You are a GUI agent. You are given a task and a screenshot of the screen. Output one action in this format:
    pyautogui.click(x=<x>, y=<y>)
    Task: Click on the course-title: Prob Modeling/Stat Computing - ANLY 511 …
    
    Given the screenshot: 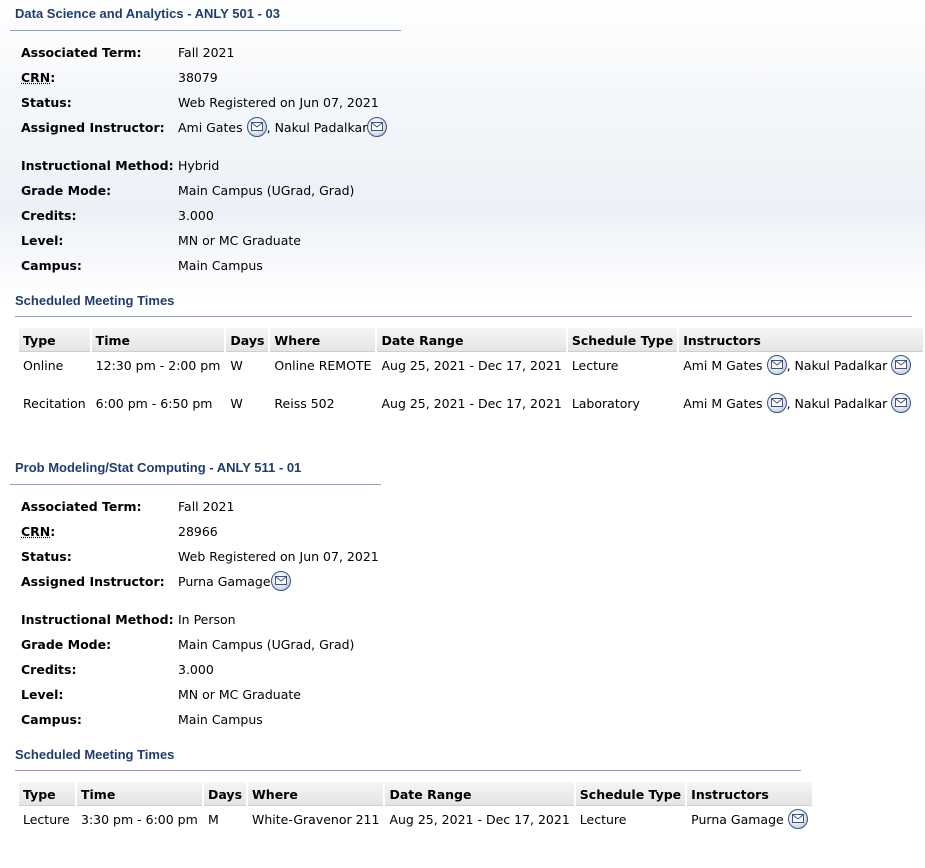 What is the action you would take?
    pyautogui.click(x=158, y=467)
    